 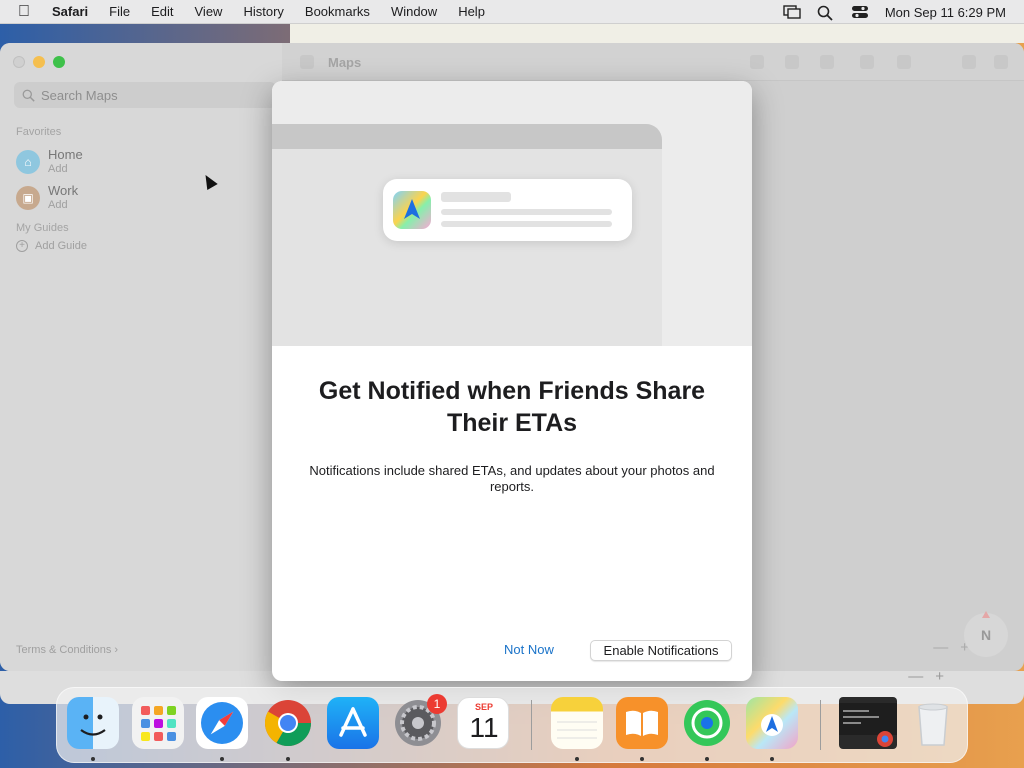 What do you see at coordinates (483, 707) in the screenshot?
I see `calendar-month: SEP` at bounding box center [483, 707].